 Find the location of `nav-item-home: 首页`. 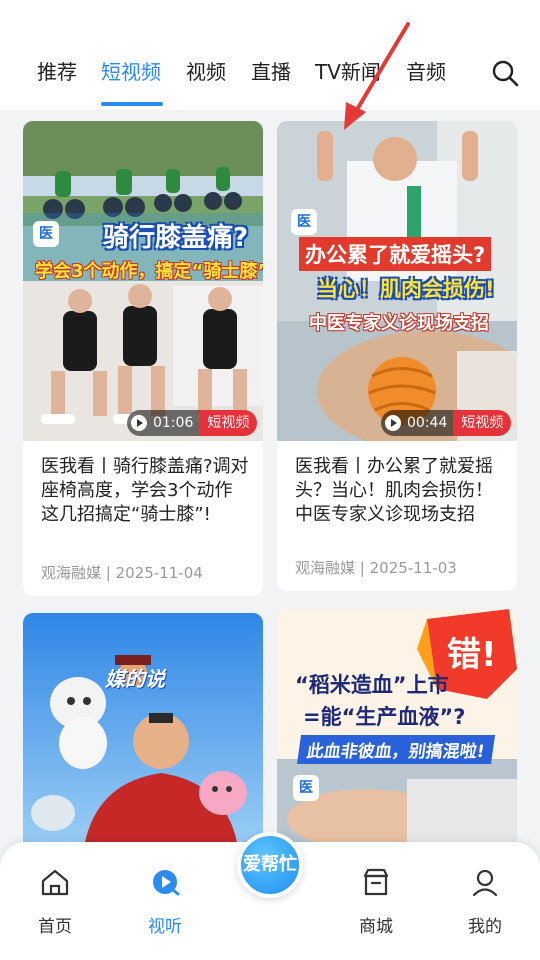

nav-item-home: 首页 is located at coordinates (55, 901).